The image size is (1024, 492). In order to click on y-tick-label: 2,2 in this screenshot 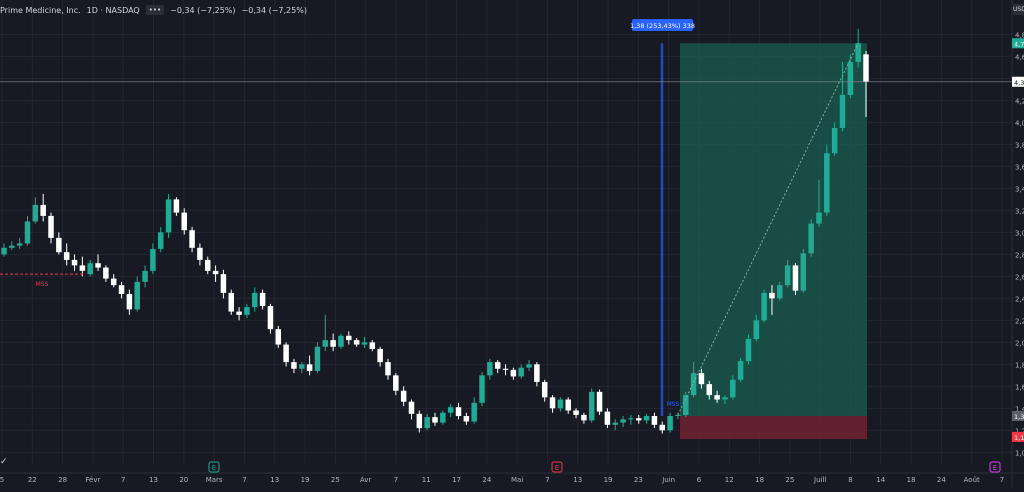, I will do `click(1019, 321)`.